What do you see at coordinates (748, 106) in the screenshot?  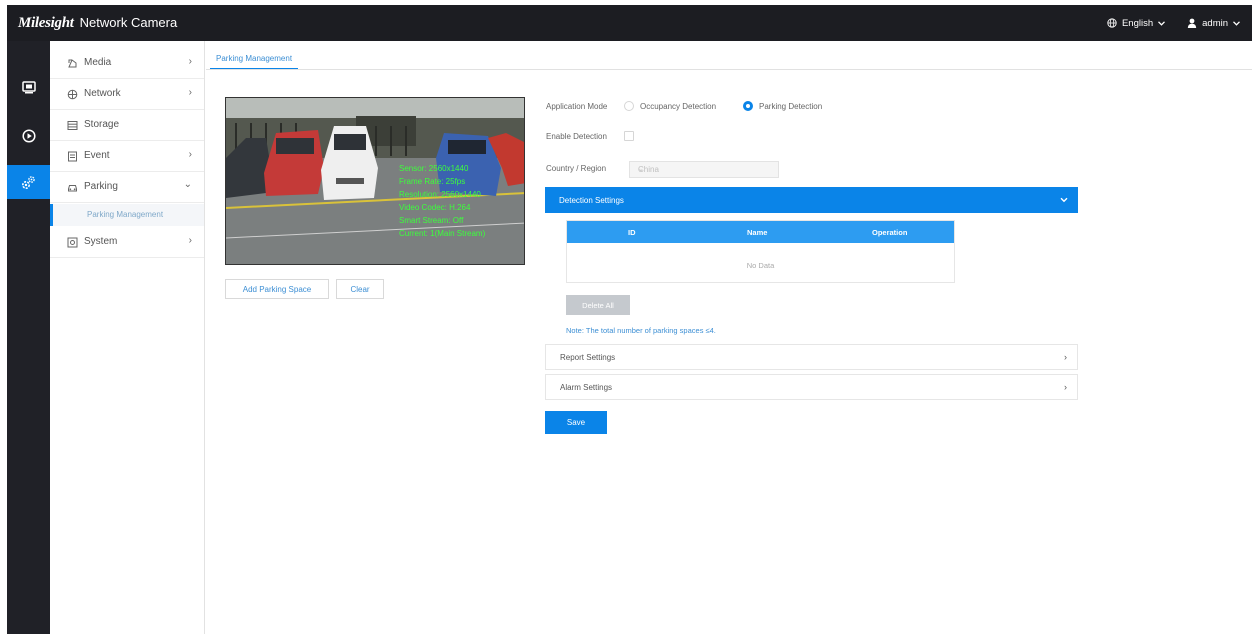 I see `parking-detection-radio` at bounding box center [748, 106].